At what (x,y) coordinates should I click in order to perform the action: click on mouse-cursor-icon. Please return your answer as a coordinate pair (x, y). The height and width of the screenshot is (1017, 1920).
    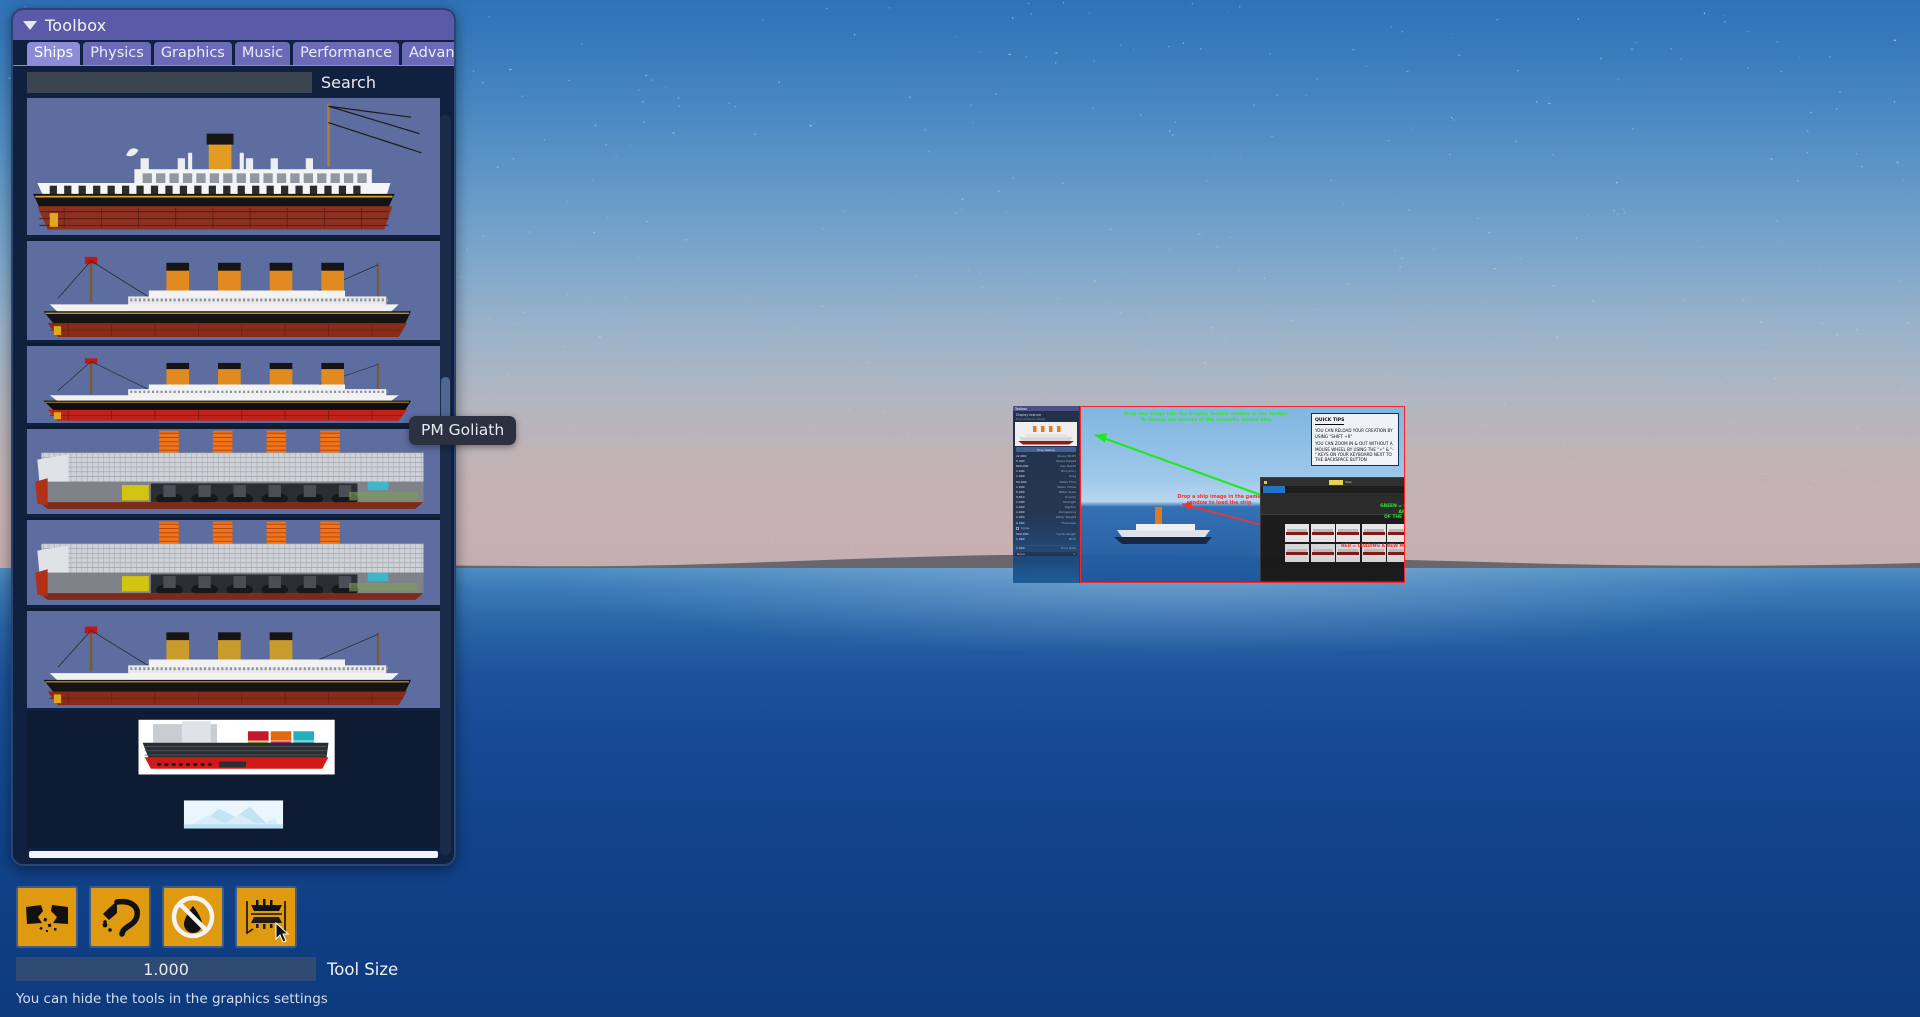
    Looking at the image, I should click on (282, 932).